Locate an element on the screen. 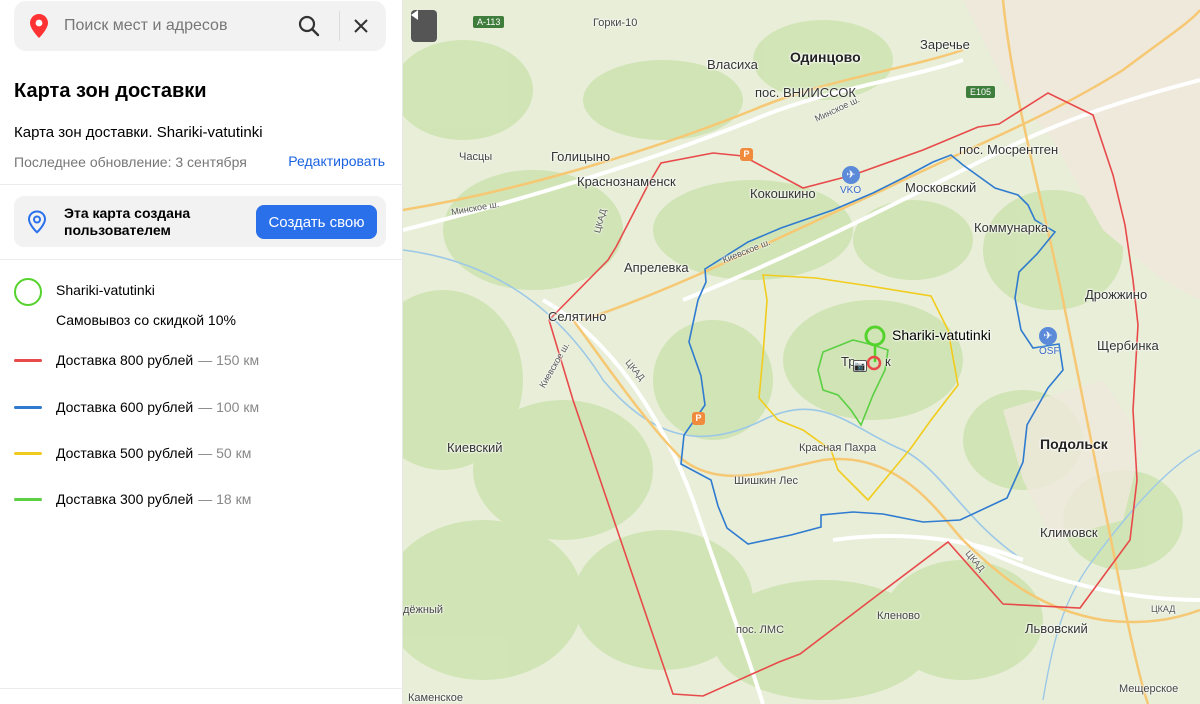 The image size is (1200, 704). legend-zone-500: Доставка 500 рублей — 50 км is located at coordinates (132, 453).